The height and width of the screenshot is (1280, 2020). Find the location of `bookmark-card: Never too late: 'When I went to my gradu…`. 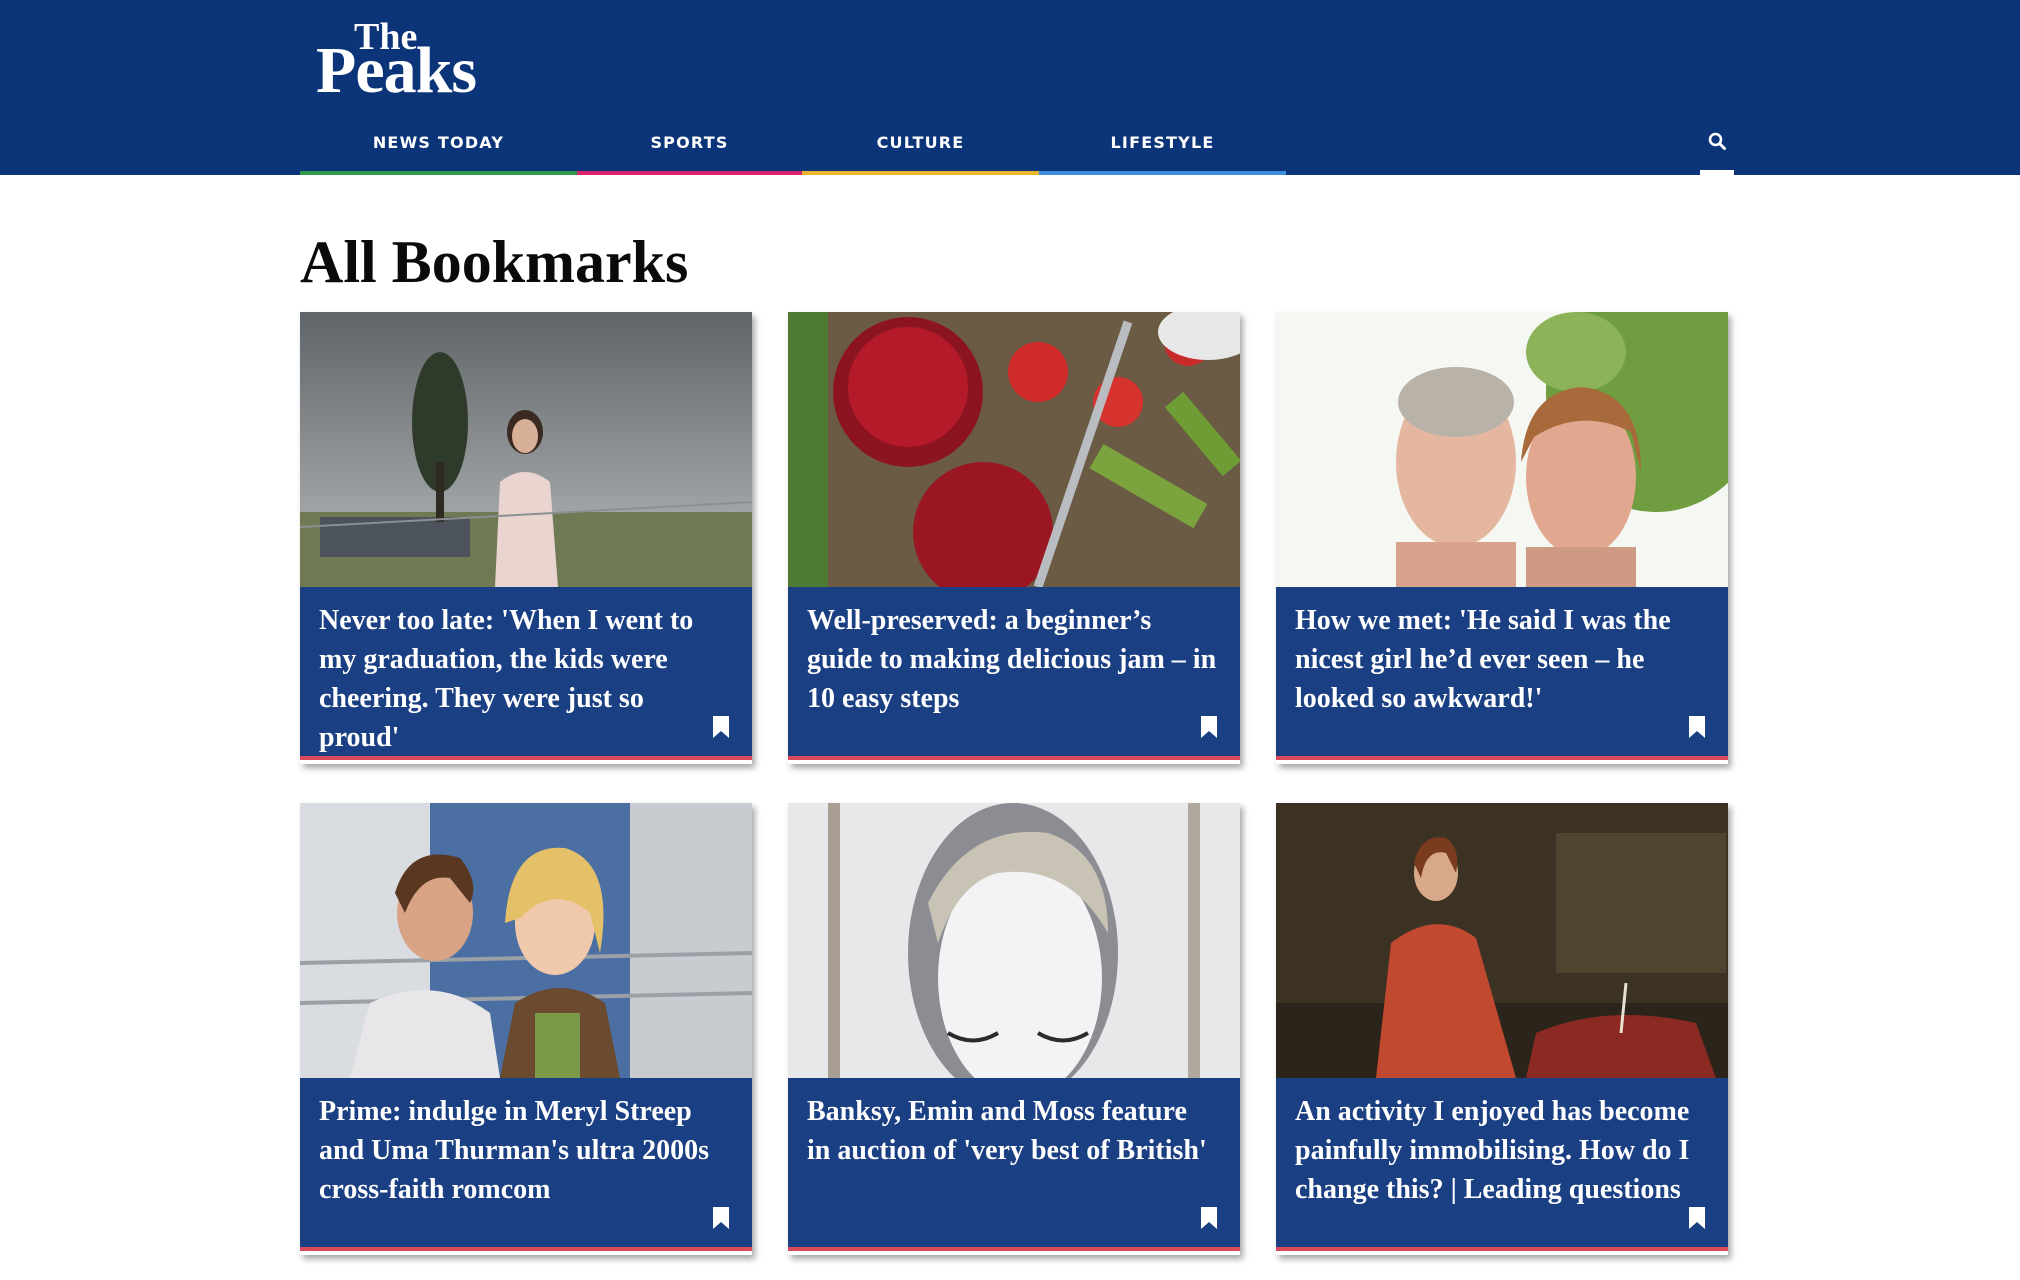

bookmark-card: Never too late: 'When I went to my gradu… is located at coordinates (526, 538).